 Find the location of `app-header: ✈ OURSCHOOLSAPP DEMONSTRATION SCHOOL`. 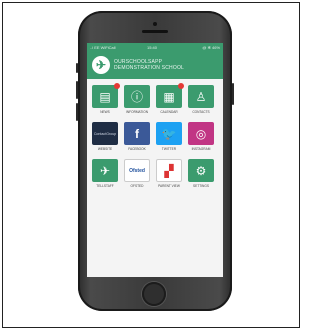

app-header: ✈ OURSCHOOLSAPP DEMONSTRATION SCHOOL is located at coordinates (155, 65).